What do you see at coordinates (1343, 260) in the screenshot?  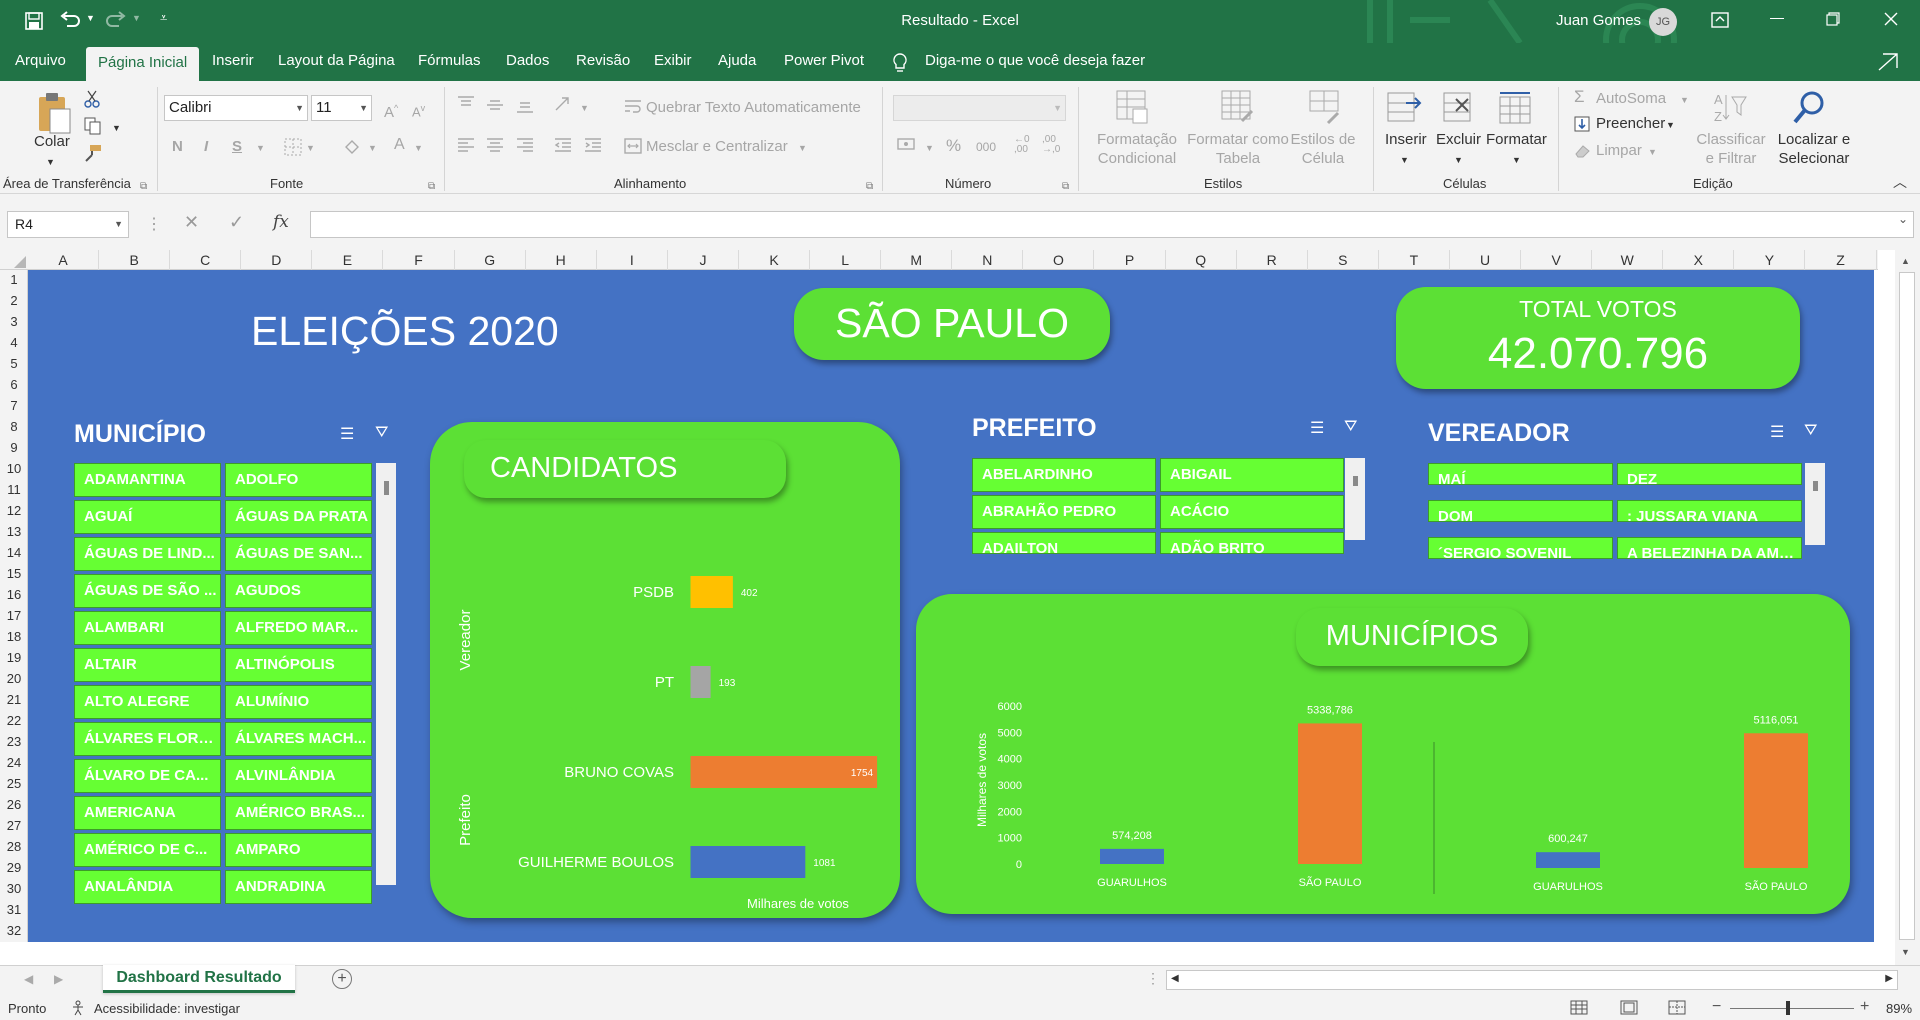 I see `column-header-s: S` at bounding box center [1343, 260].